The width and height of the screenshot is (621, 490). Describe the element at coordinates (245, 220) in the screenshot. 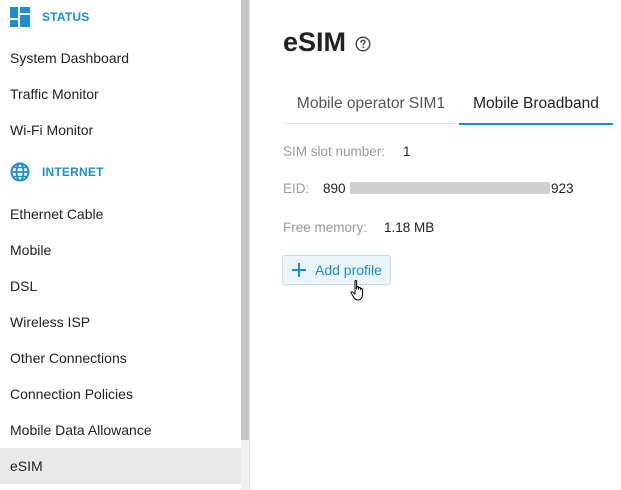

I see `sidebar-scrollbar-thumb` at that location.